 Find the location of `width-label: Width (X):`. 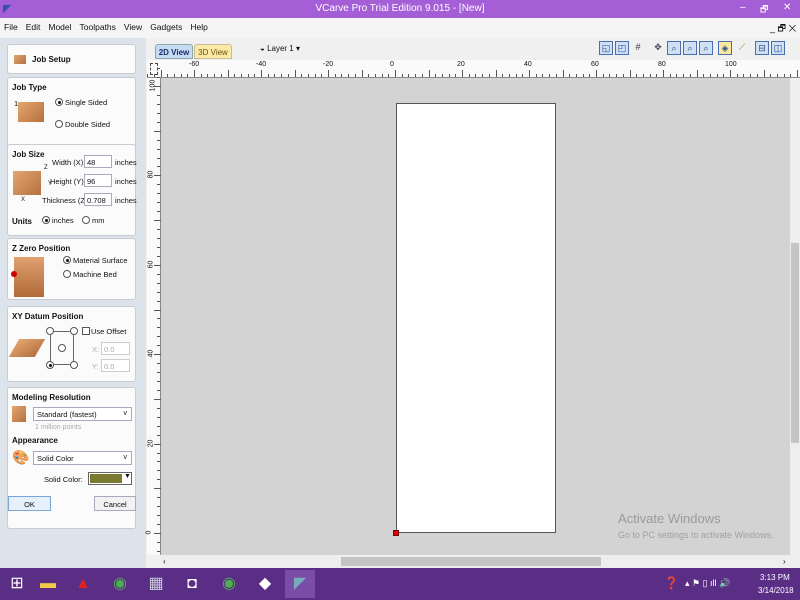

width-label: Width (X): is located at coordinates (69, 162).